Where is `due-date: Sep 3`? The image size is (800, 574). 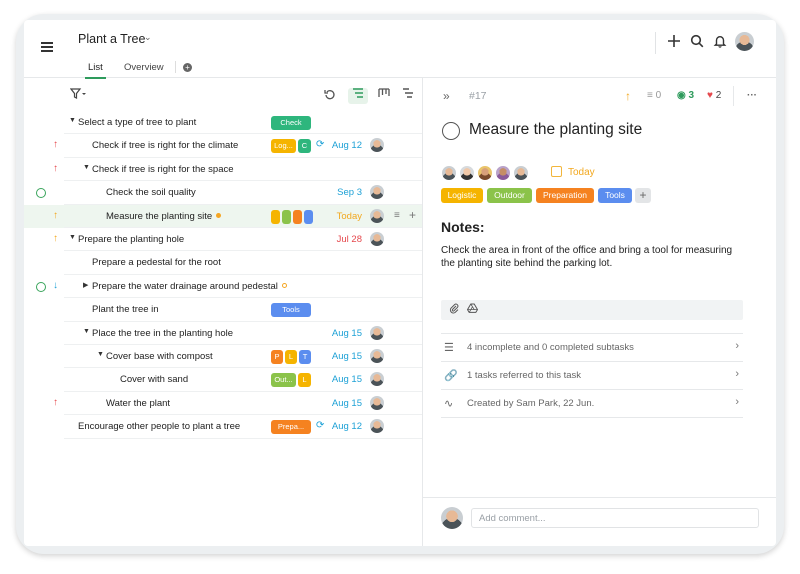
due-date: Sep 3 is located at coordinates (338, 192).